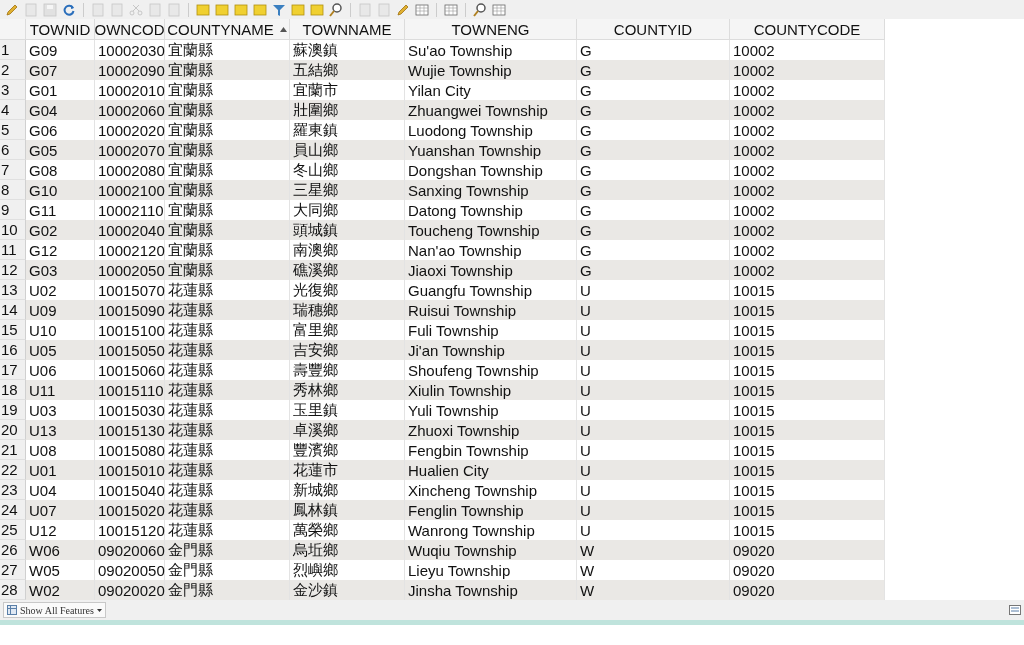  What do you see at coordinates (60, 70) in the screenshot?
I see `table-cell: G07` at bounding box center [60, 70].